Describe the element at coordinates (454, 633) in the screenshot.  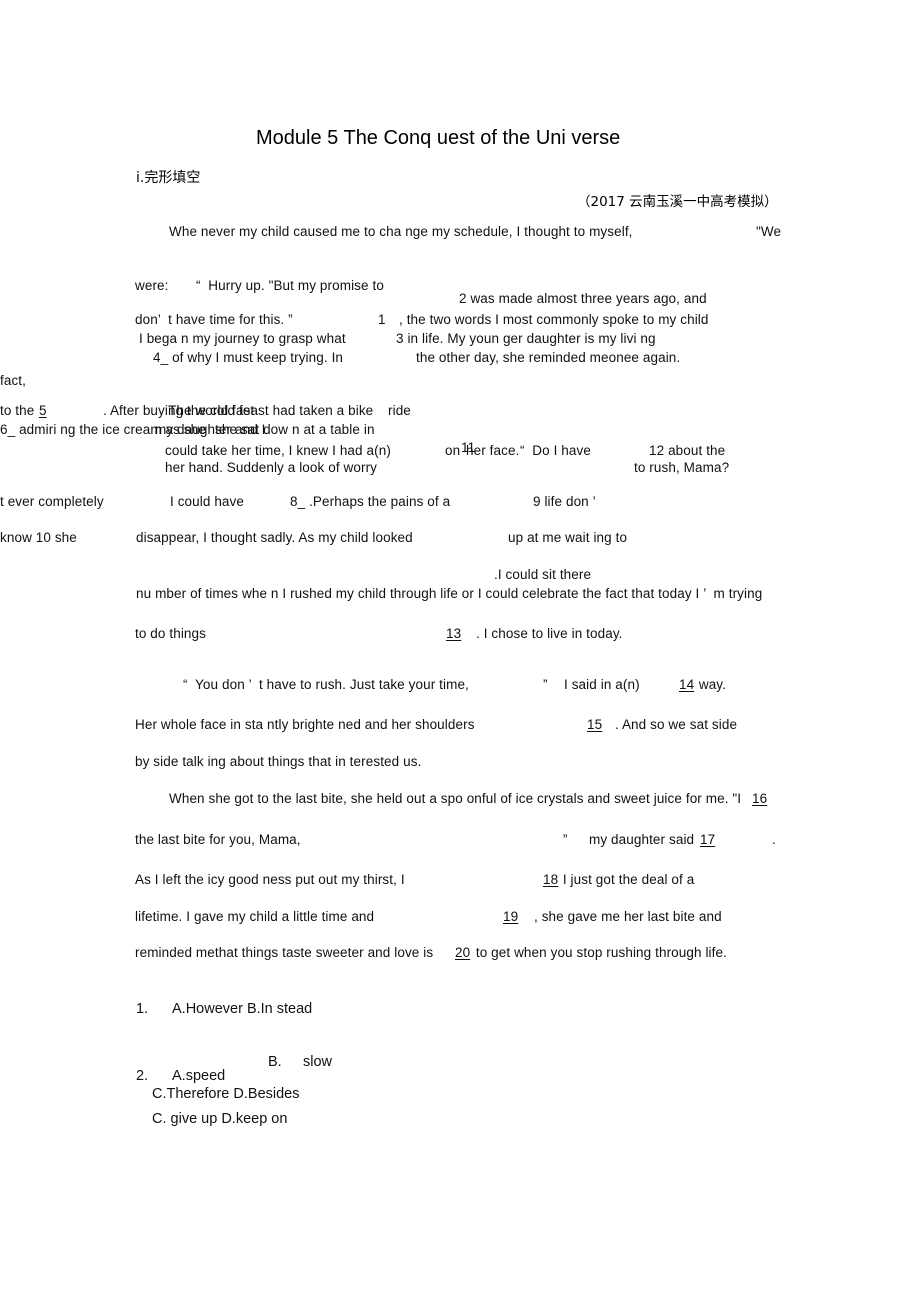
I see `passage-fragment: 13` at that location.